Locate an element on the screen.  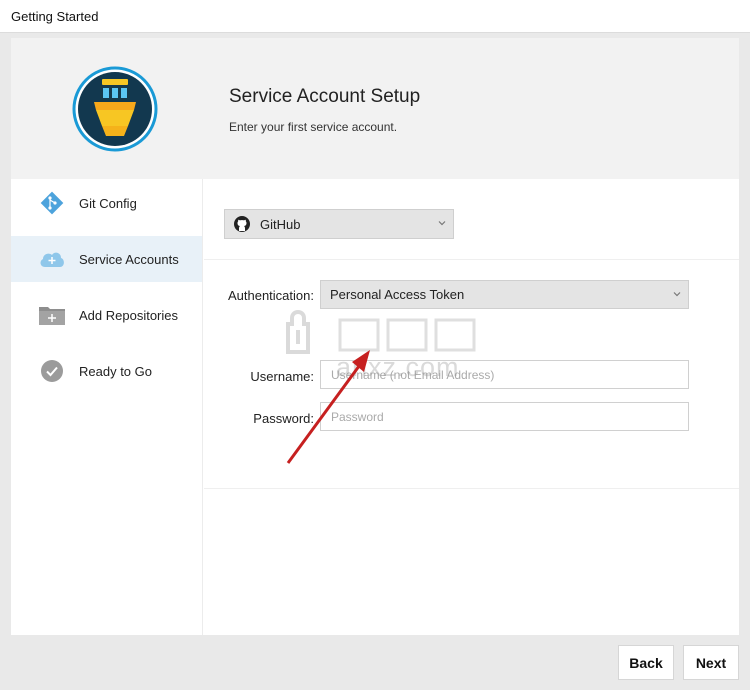
checkmark-icon is located at coordinates (52, 371).